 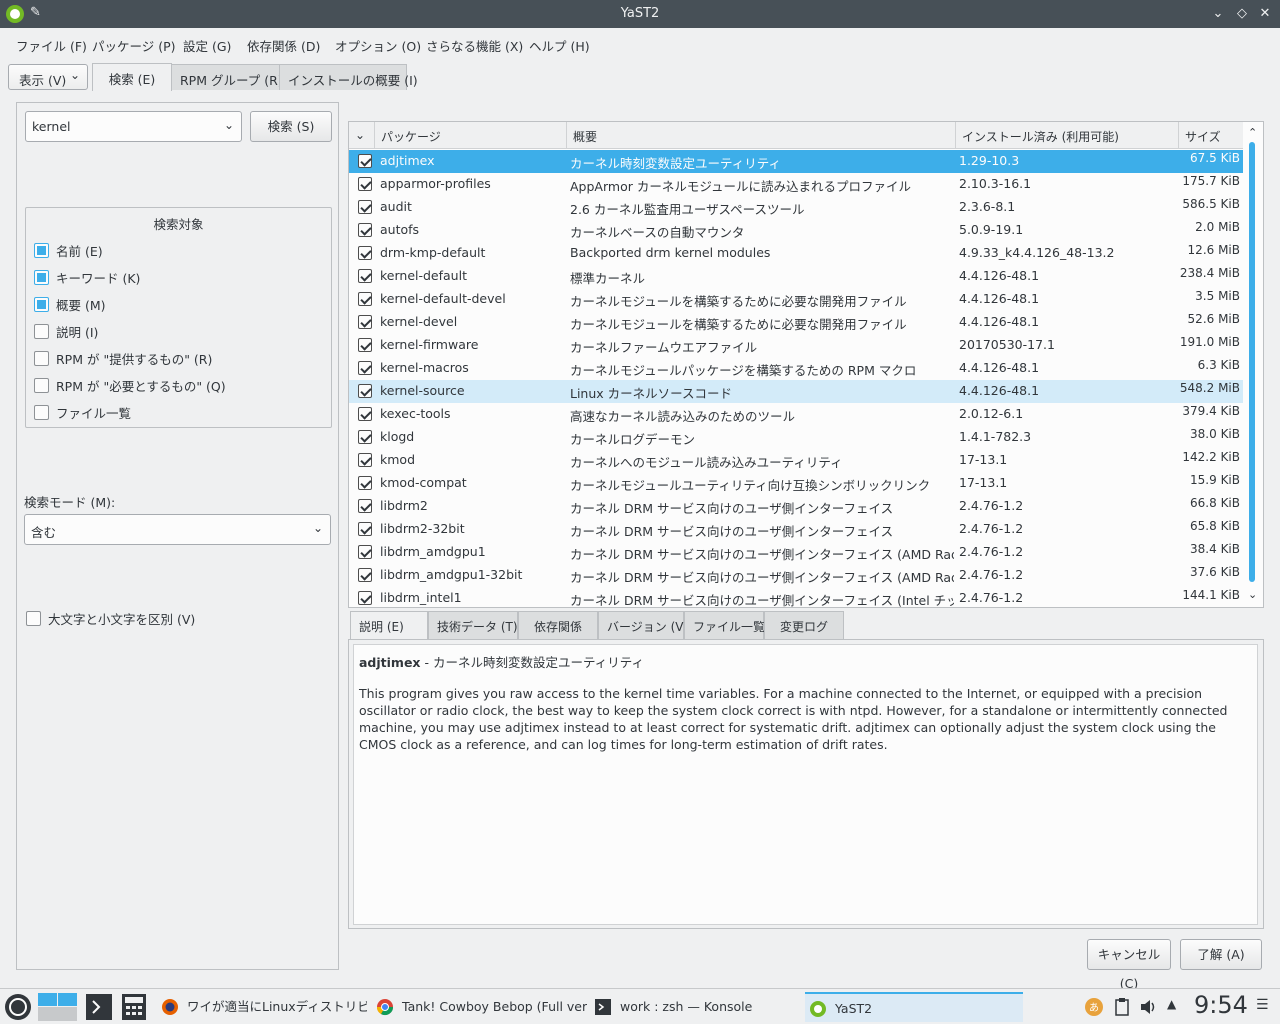 What do you see at coordinates (1262, 1005) in the screenshot?
I see `hamburger-menu-icon: ☰` at bounding box center [1262, 1005].